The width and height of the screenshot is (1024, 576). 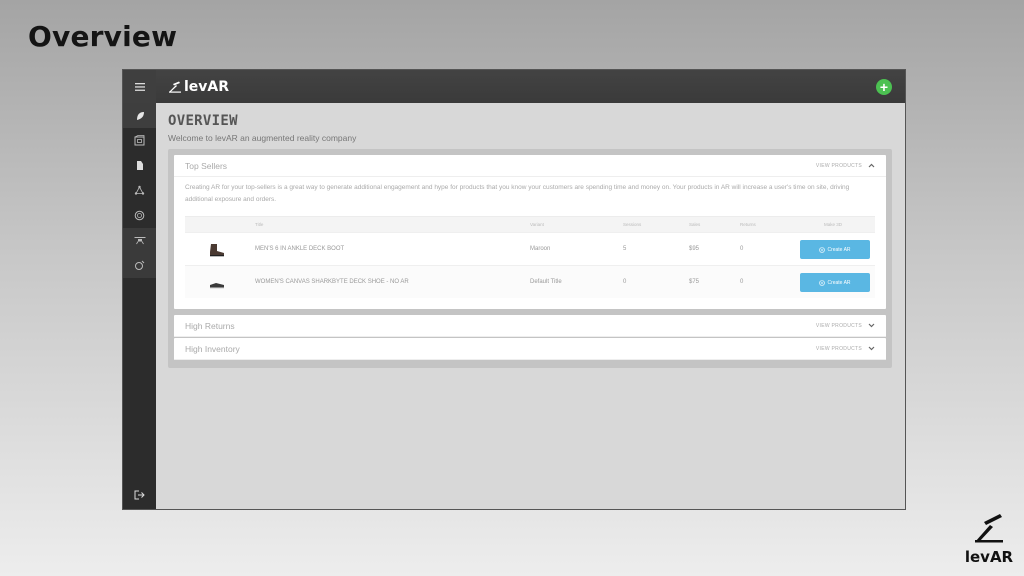 I want to click on corner-logo: levAR, so click(x=989, y=539).